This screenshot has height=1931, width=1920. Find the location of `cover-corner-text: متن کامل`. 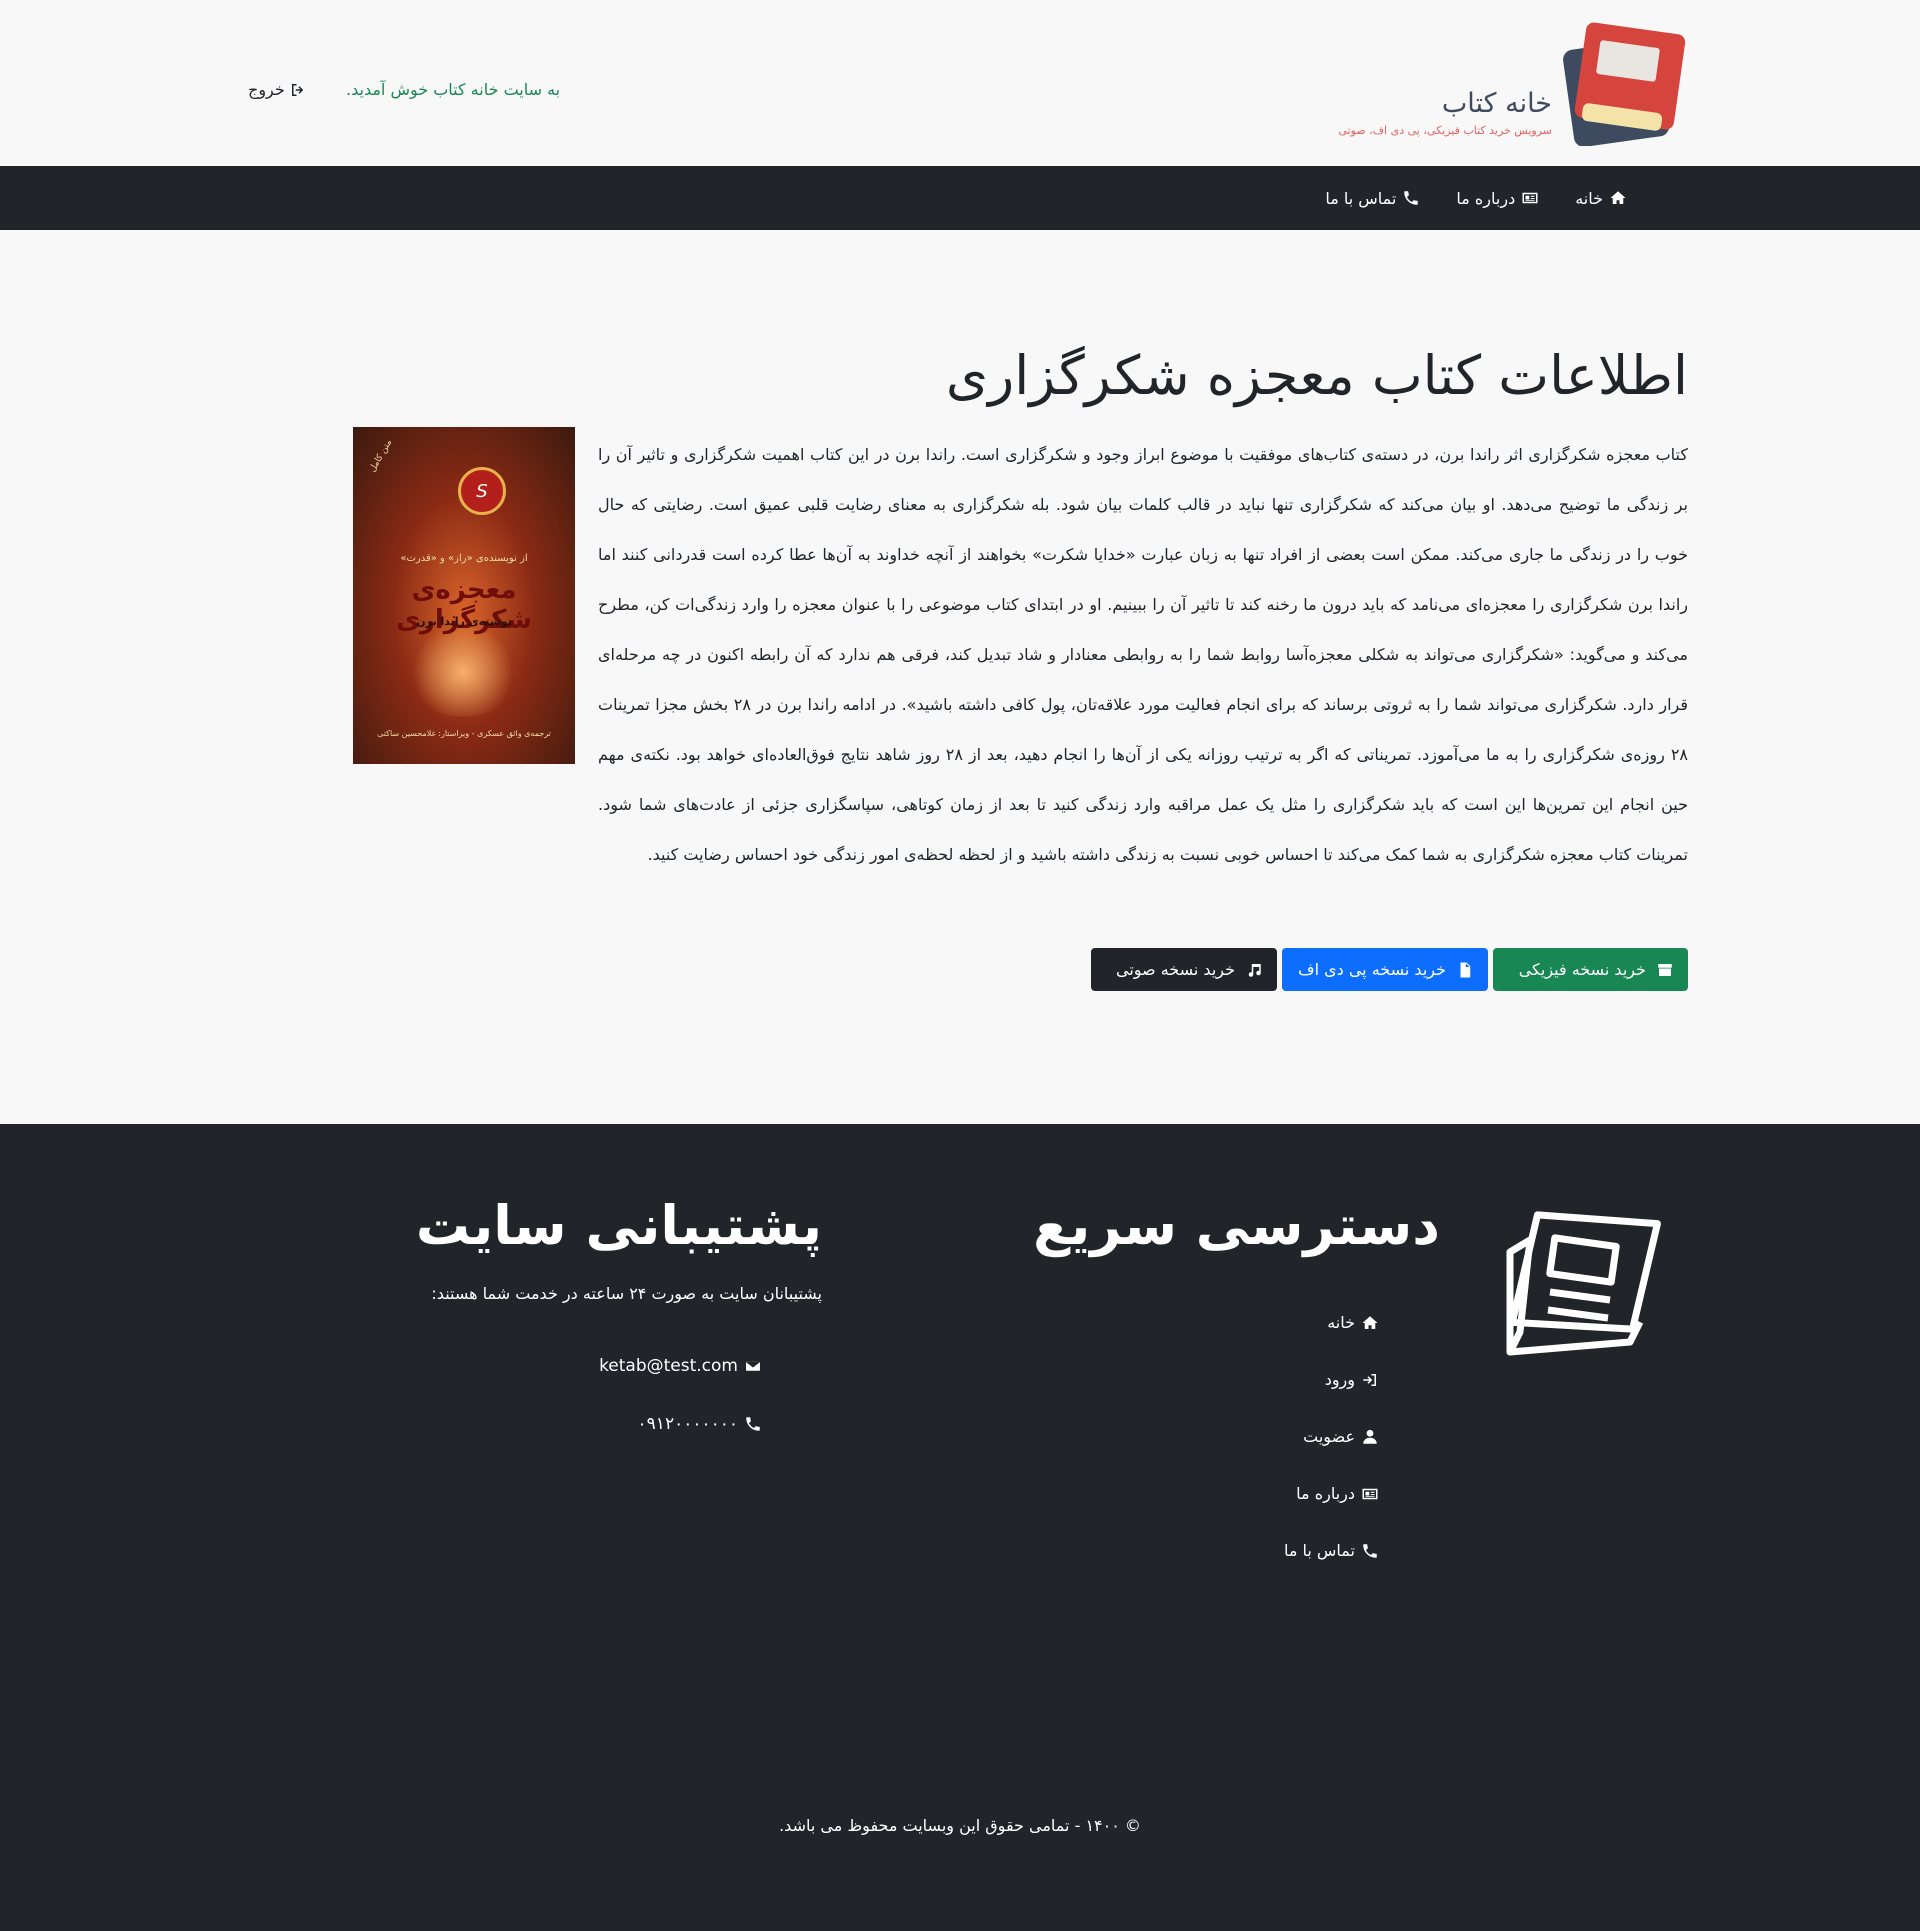

cover-corner-text: متن کامل is located at coordinates (381, 456).